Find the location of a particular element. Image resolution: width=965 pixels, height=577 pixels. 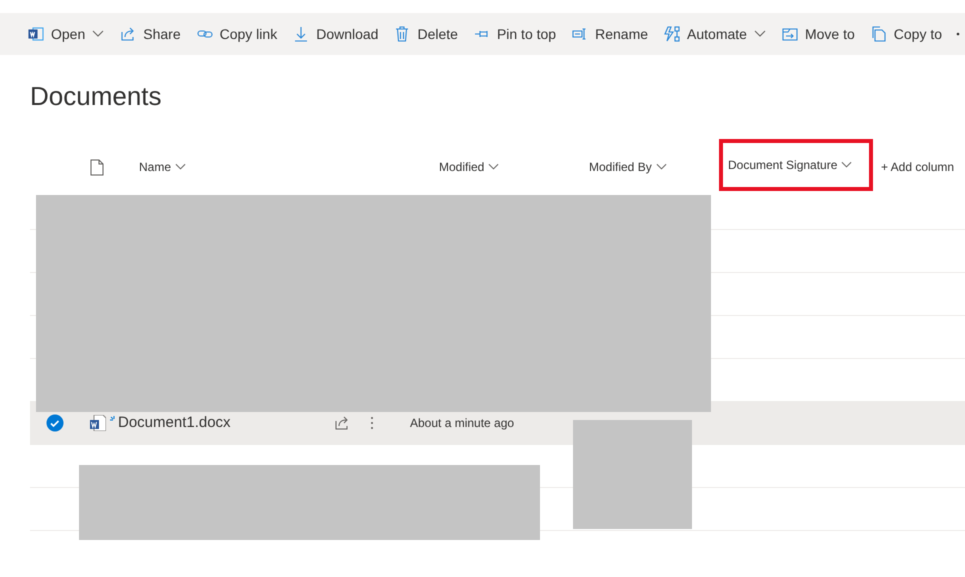

move-to-icon is located at coordinates (790, 34).